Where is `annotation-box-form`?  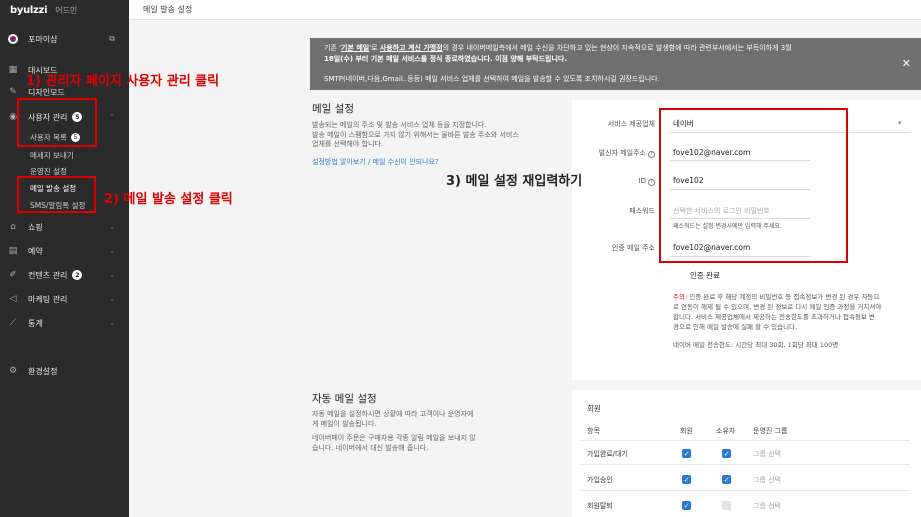
annotation-box-form is located at coordinates (753, 185).